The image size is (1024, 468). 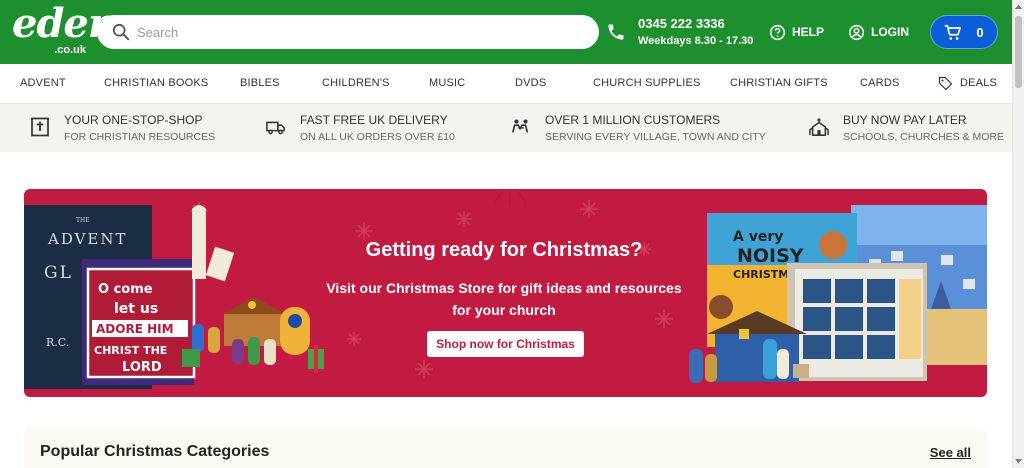 What do you see at coordinates (758, 237) in the screenshot?
I see `book-title-a-very: A very` at bounding box center [758, 237].